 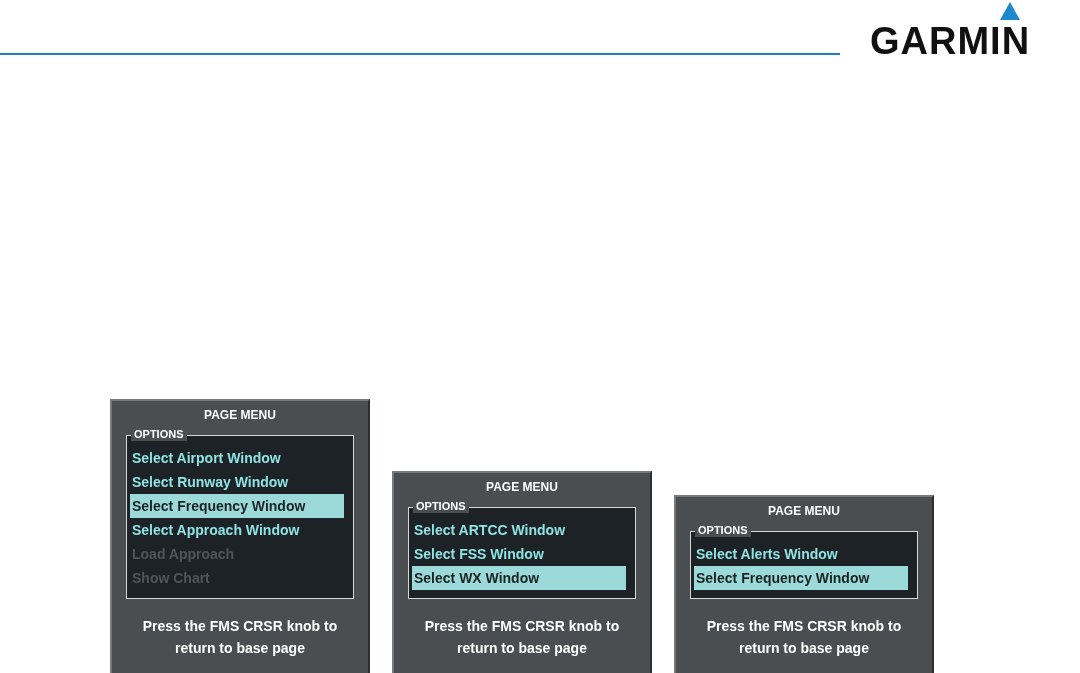 I want to click on menu-item: Select Runway Window, so click(x=237, y=482).